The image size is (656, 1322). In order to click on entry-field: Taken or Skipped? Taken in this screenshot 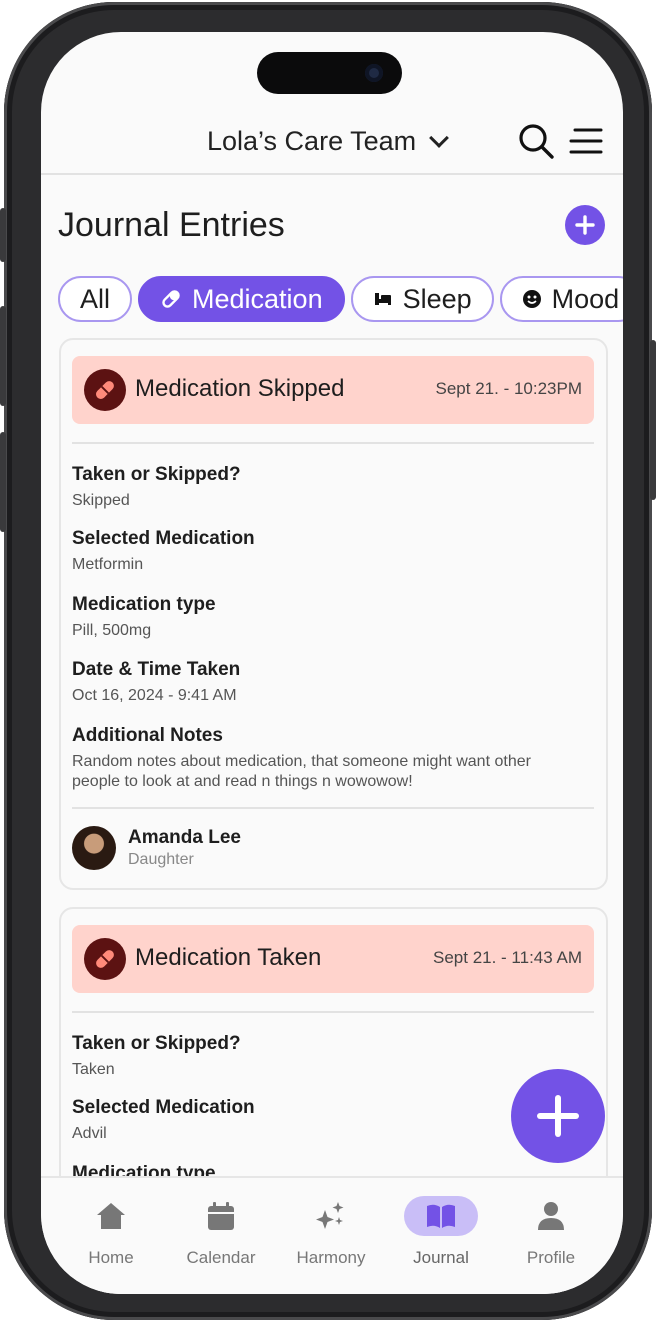, I will do `click(156, 1056)`.